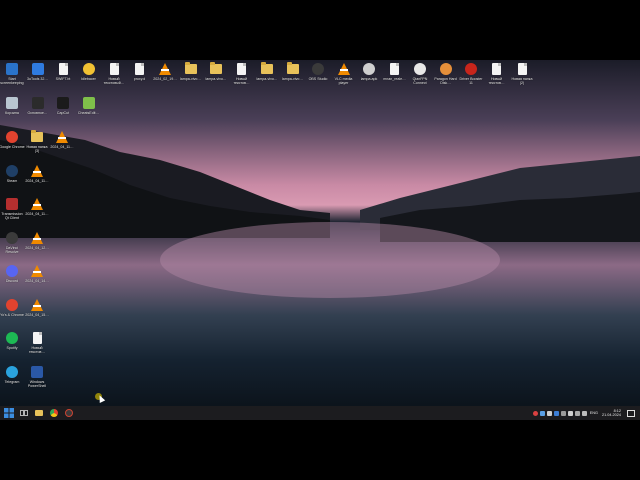 The height and width of the screenshot is (480, 640). Describe the element at coordinates (12, 113) in the screenshot. I see `desktop-icon-label: Корзина` at that location.